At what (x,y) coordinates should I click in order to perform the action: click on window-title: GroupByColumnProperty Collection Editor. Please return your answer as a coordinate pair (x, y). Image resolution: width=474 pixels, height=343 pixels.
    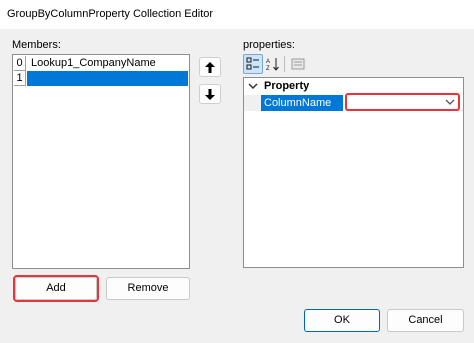
    Looking at the image, I should click on (110, 14).